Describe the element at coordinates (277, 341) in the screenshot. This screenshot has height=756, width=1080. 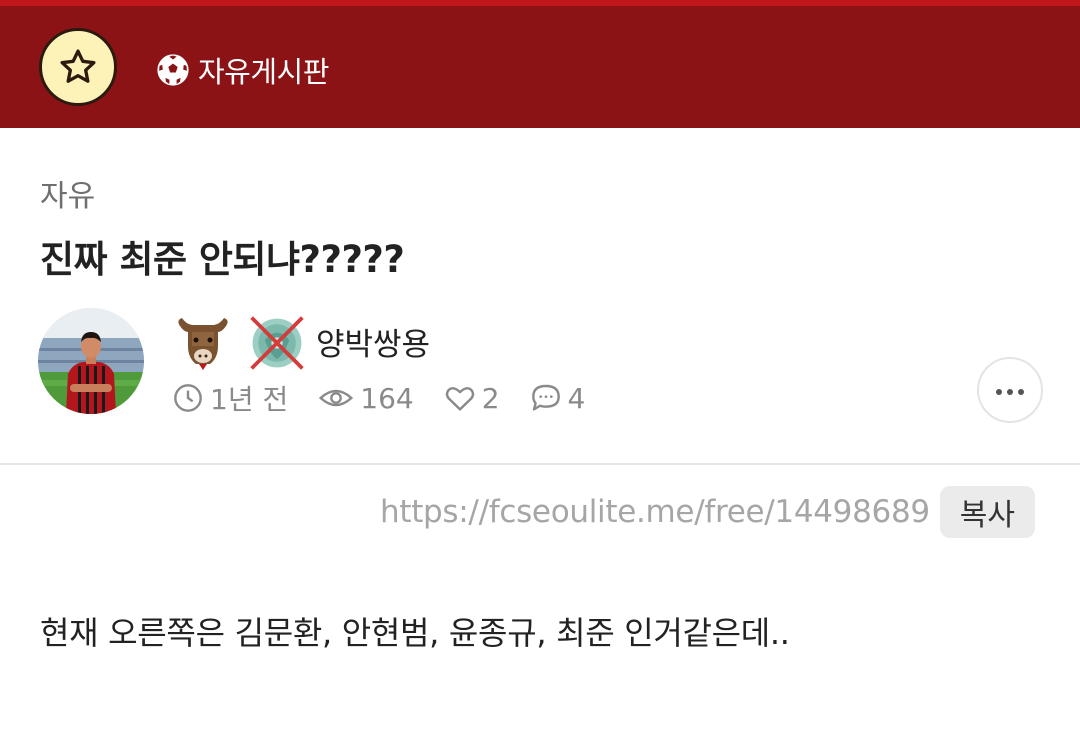
I see `crossed-out-emblem-icon` at that location.